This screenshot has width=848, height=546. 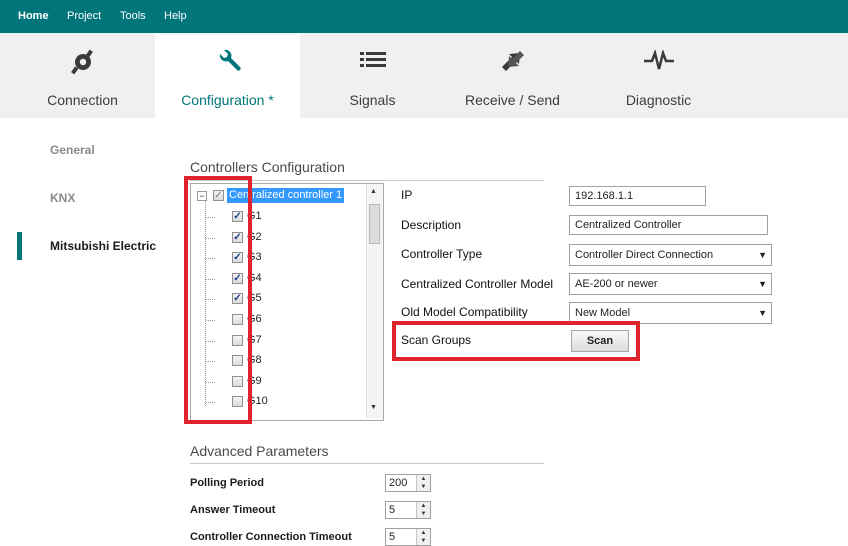 What do you see at coordinates (373, 191) in the screenshot?
I see `scroll-up-icon: ▲` at bounding box center [373, 191].